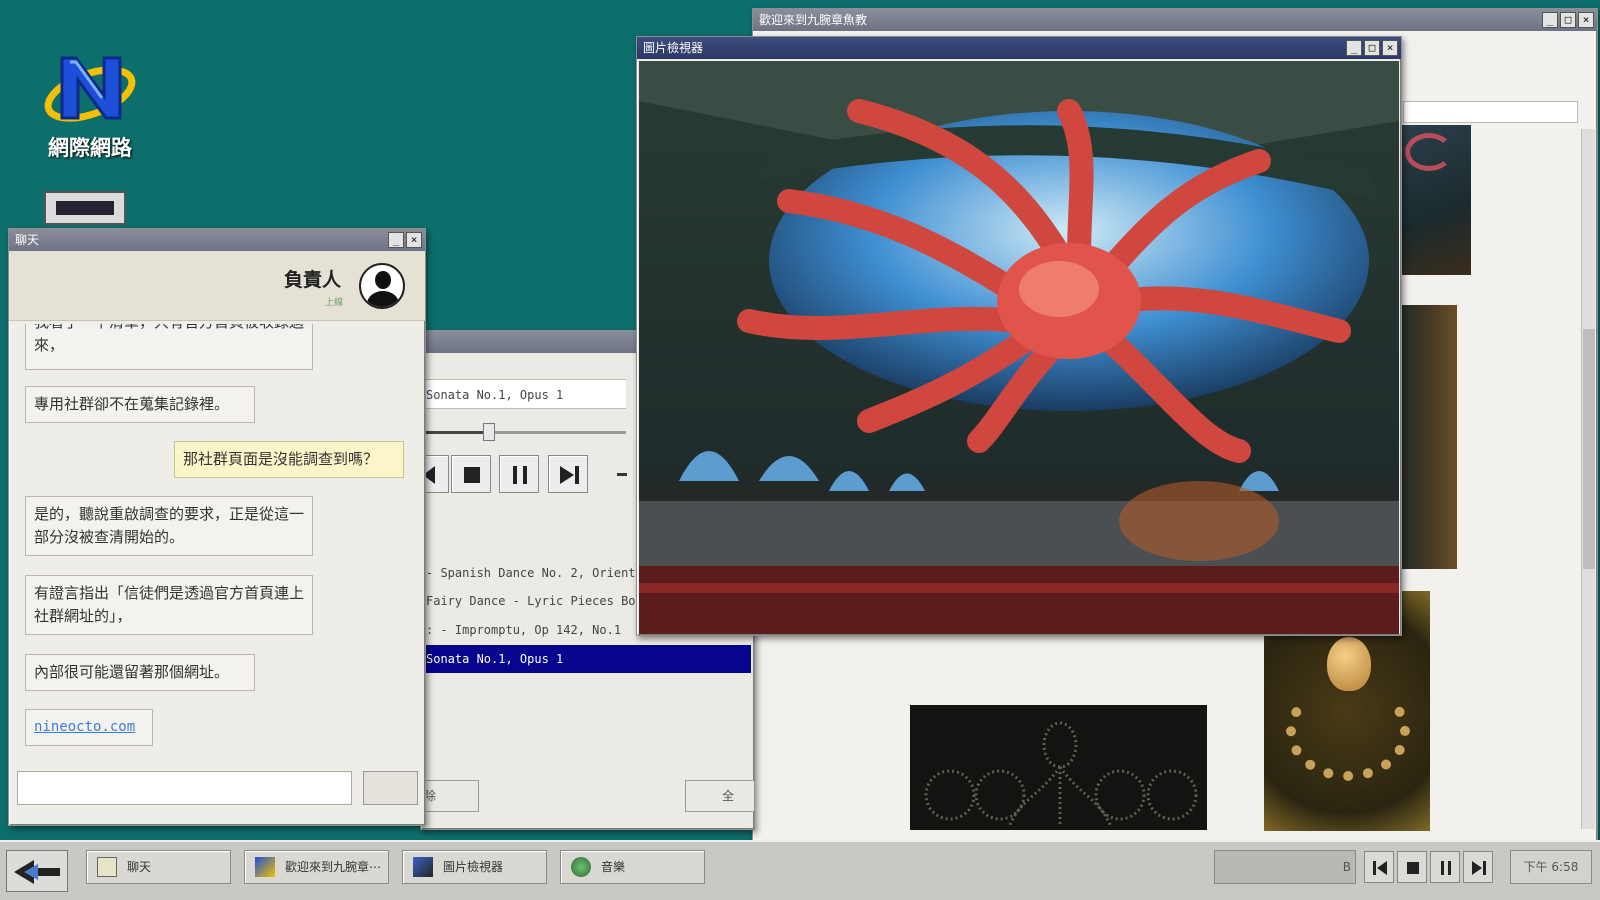 The width and height of the screenshot is (1600, 900). What do you see at coordinates (673, 48) in the screenshot?
I see `image-viewer-title: 圖片檢視器` at bounding box center [673, 48].